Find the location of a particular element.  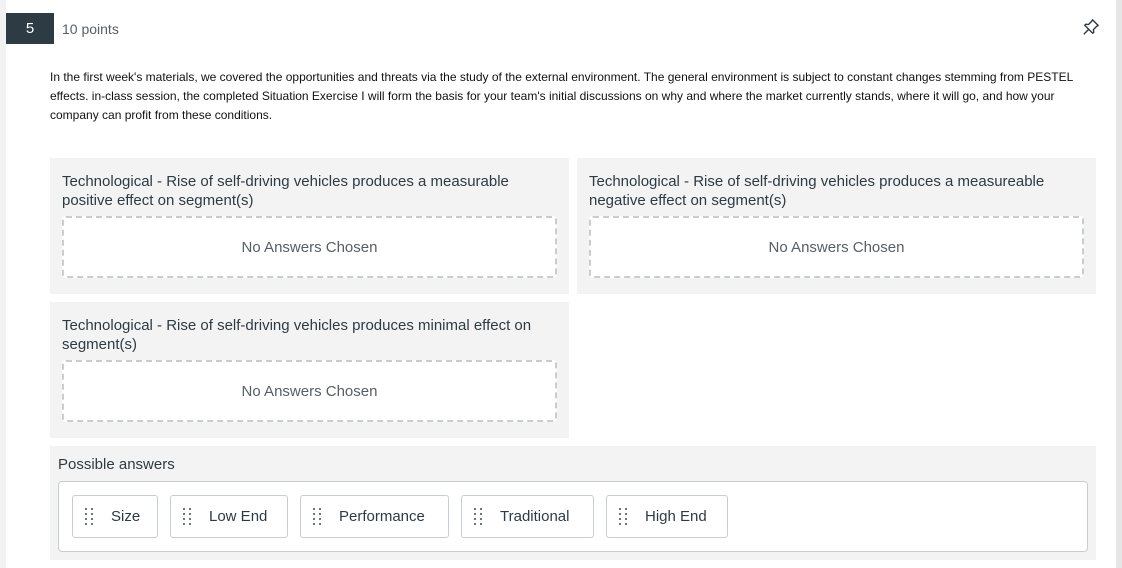

answer-chip-high-end: High End is located at coordinates (667, 516).